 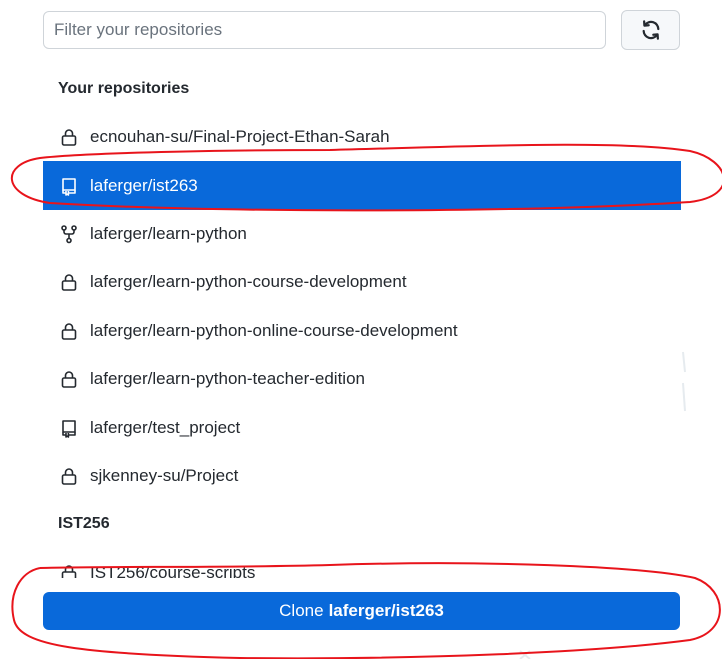 What do you see at coordinates (362, 185) in the screenshot?
I see `repository-item-selected: laferger/ist263` at bounding box center [362, 185].